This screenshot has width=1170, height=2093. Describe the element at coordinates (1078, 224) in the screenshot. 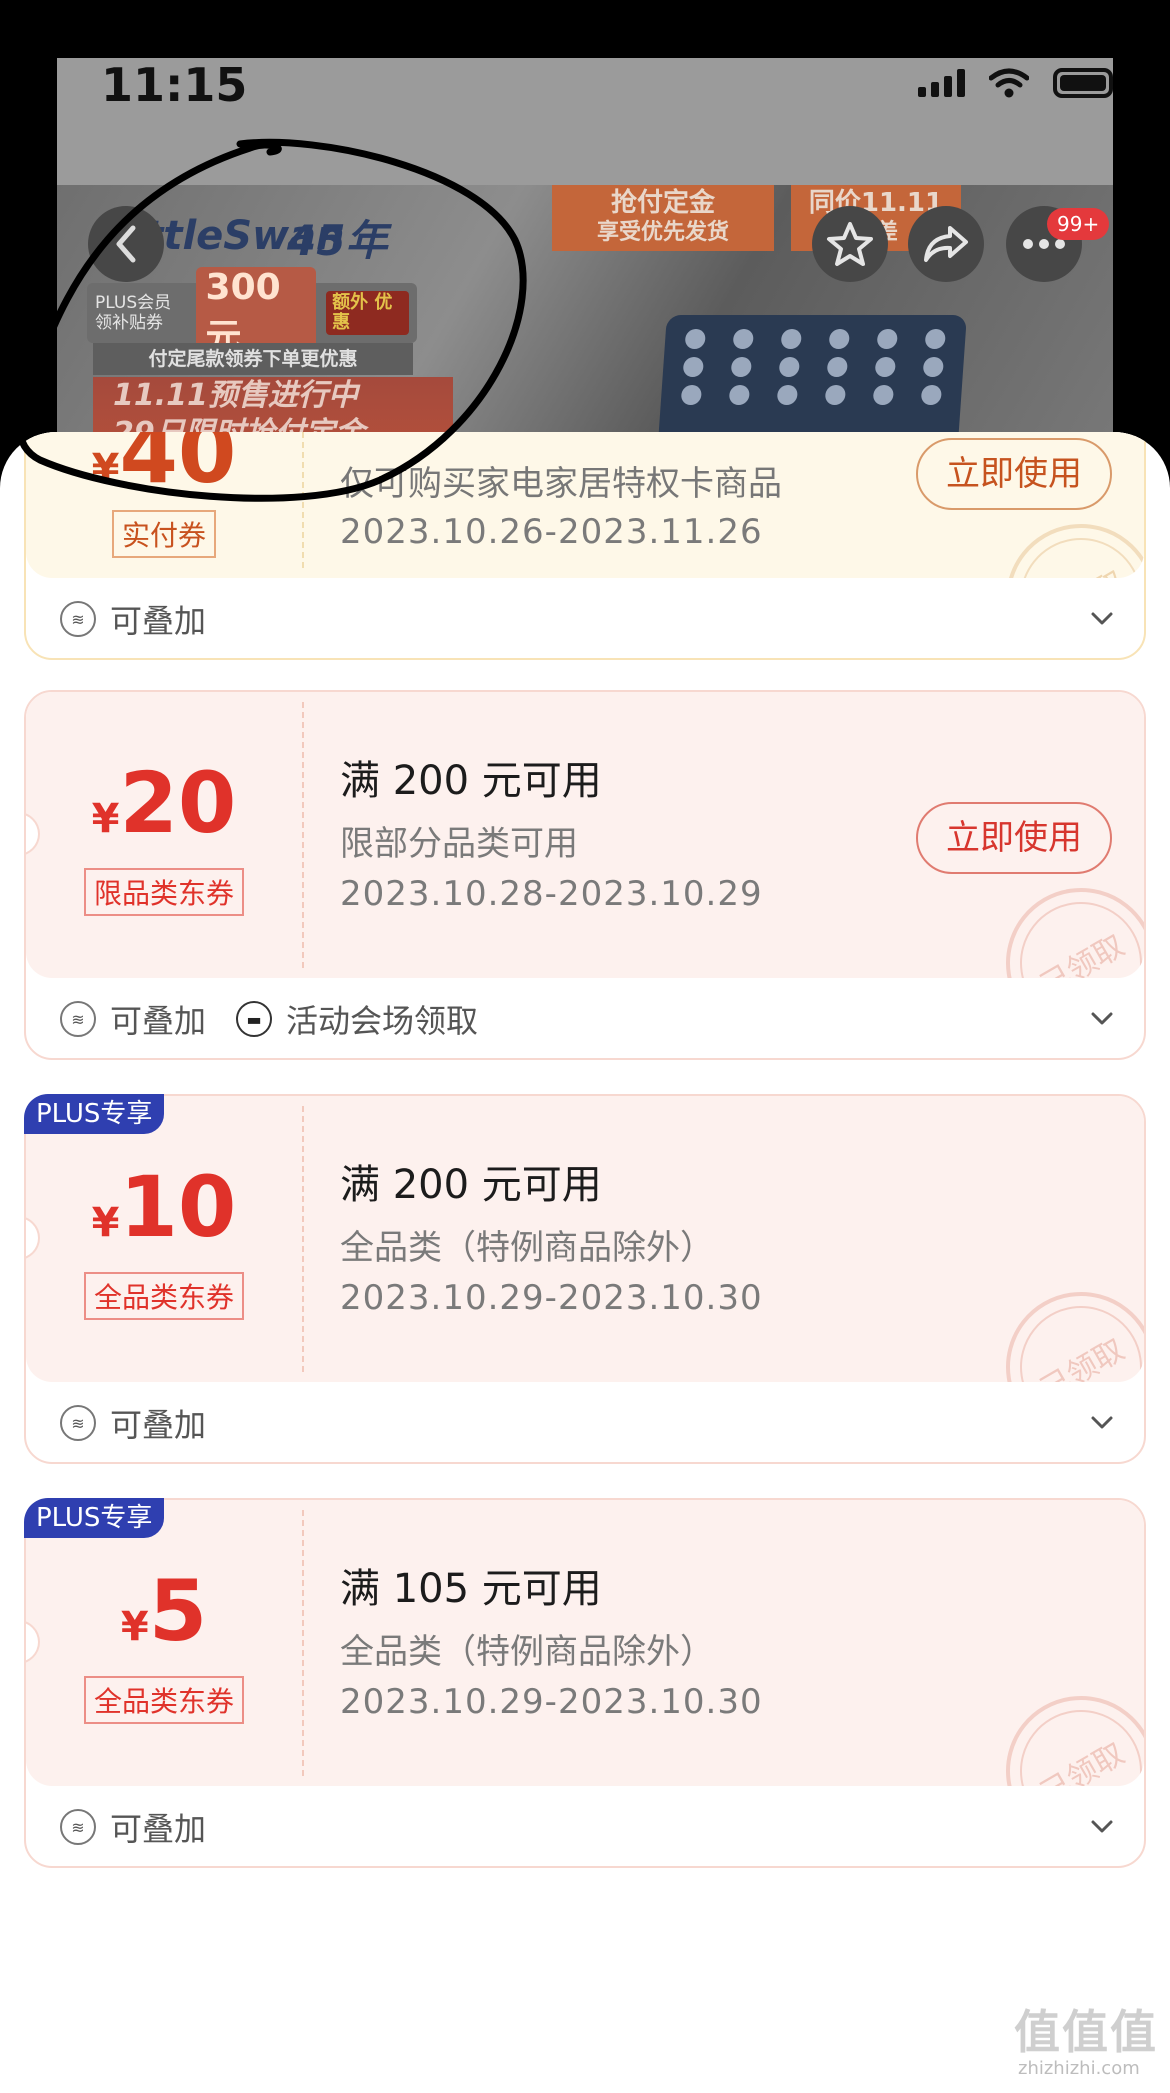

I see `notification-badge: 99+` at that location.